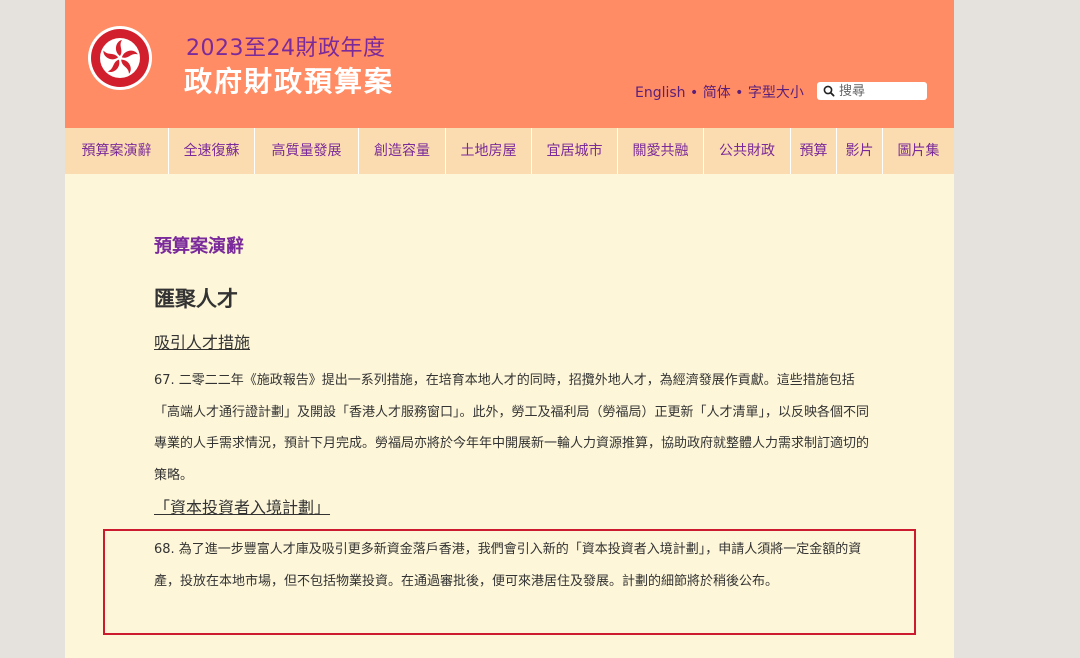 This screenshot has width=1080, height=658. What do you see at coordinates (289, 81) in the screenshot?
I see `budget-main-title: 政府財政預算案` at bounding box center [289, 81].